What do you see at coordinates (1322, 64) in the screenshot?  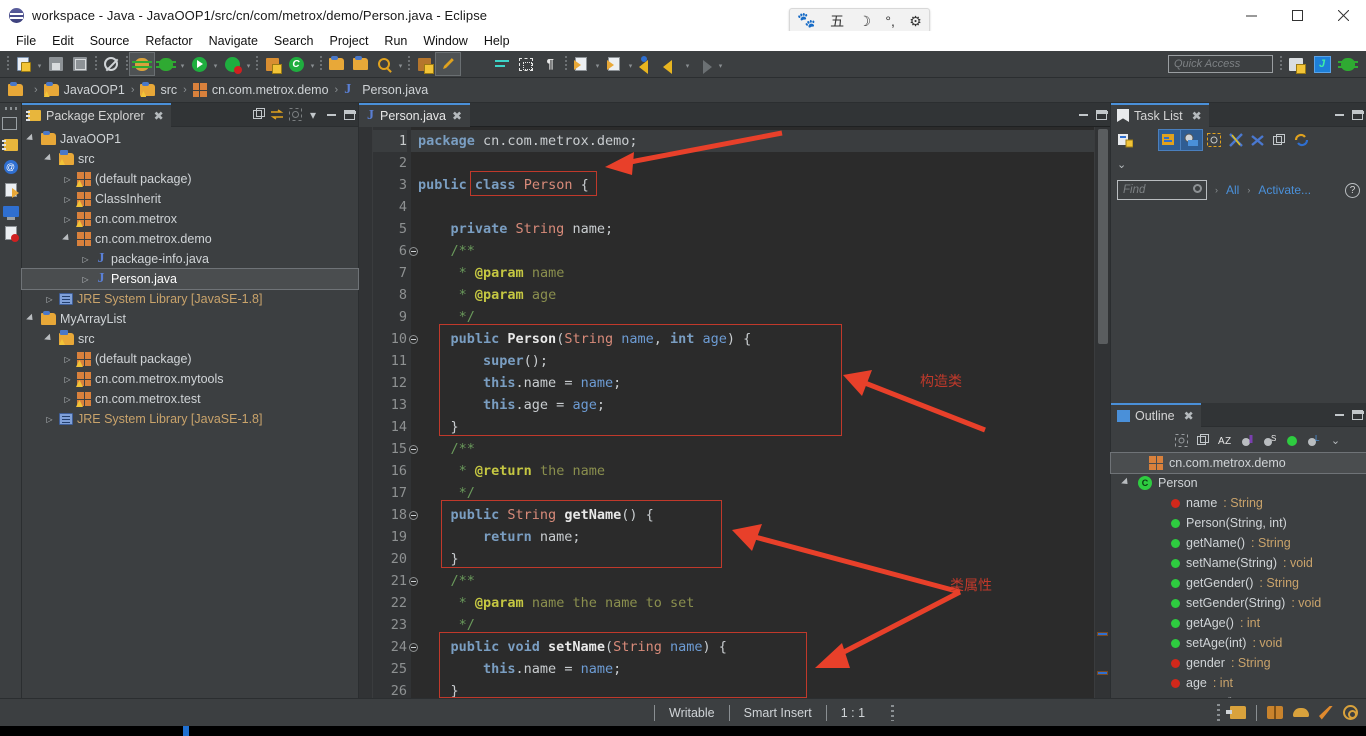 I see `java-perspective-button: J` at bounding box center [1322, 64].